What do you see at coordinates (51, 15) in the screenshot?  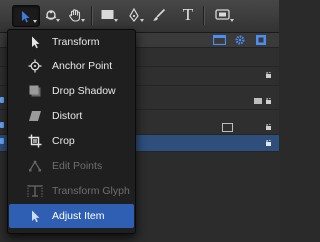 I see `orbit-tool-button` at bounding box center [51, 15].